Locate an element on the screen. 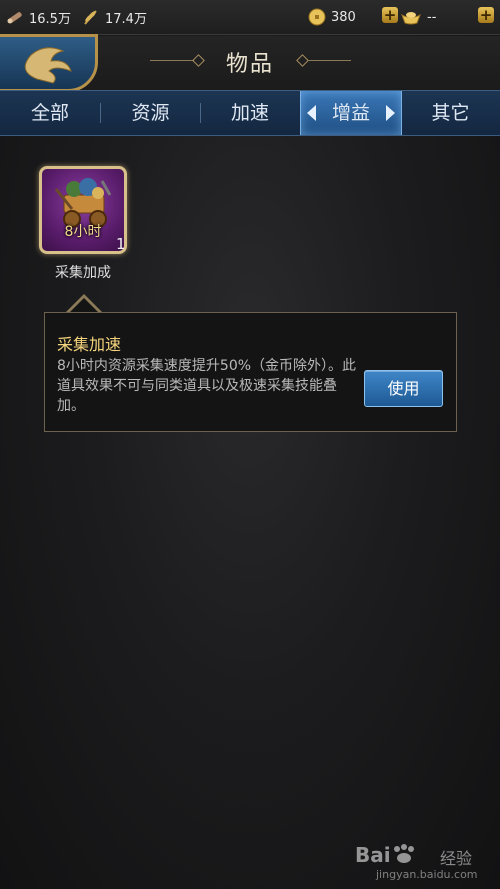 This screenshot has height=889, width=500. item-name: 采集加成 is located at coordinates (83, 273).